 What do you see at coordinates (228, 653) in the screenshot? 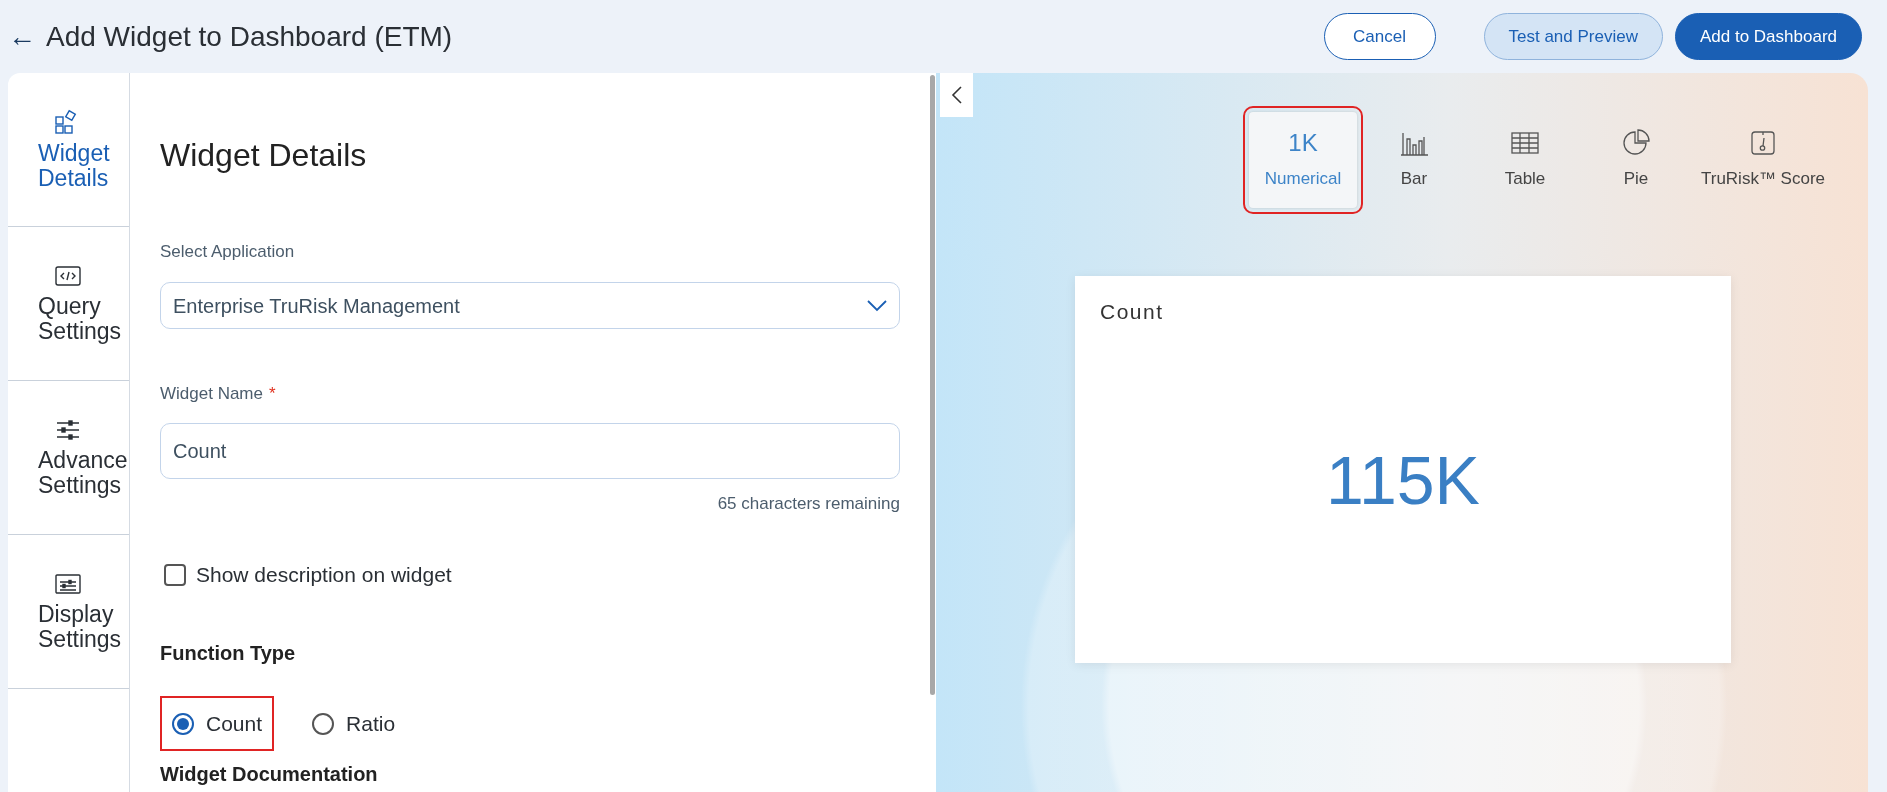
I see `group-label: Function Type` at bounding box center [228, 653].